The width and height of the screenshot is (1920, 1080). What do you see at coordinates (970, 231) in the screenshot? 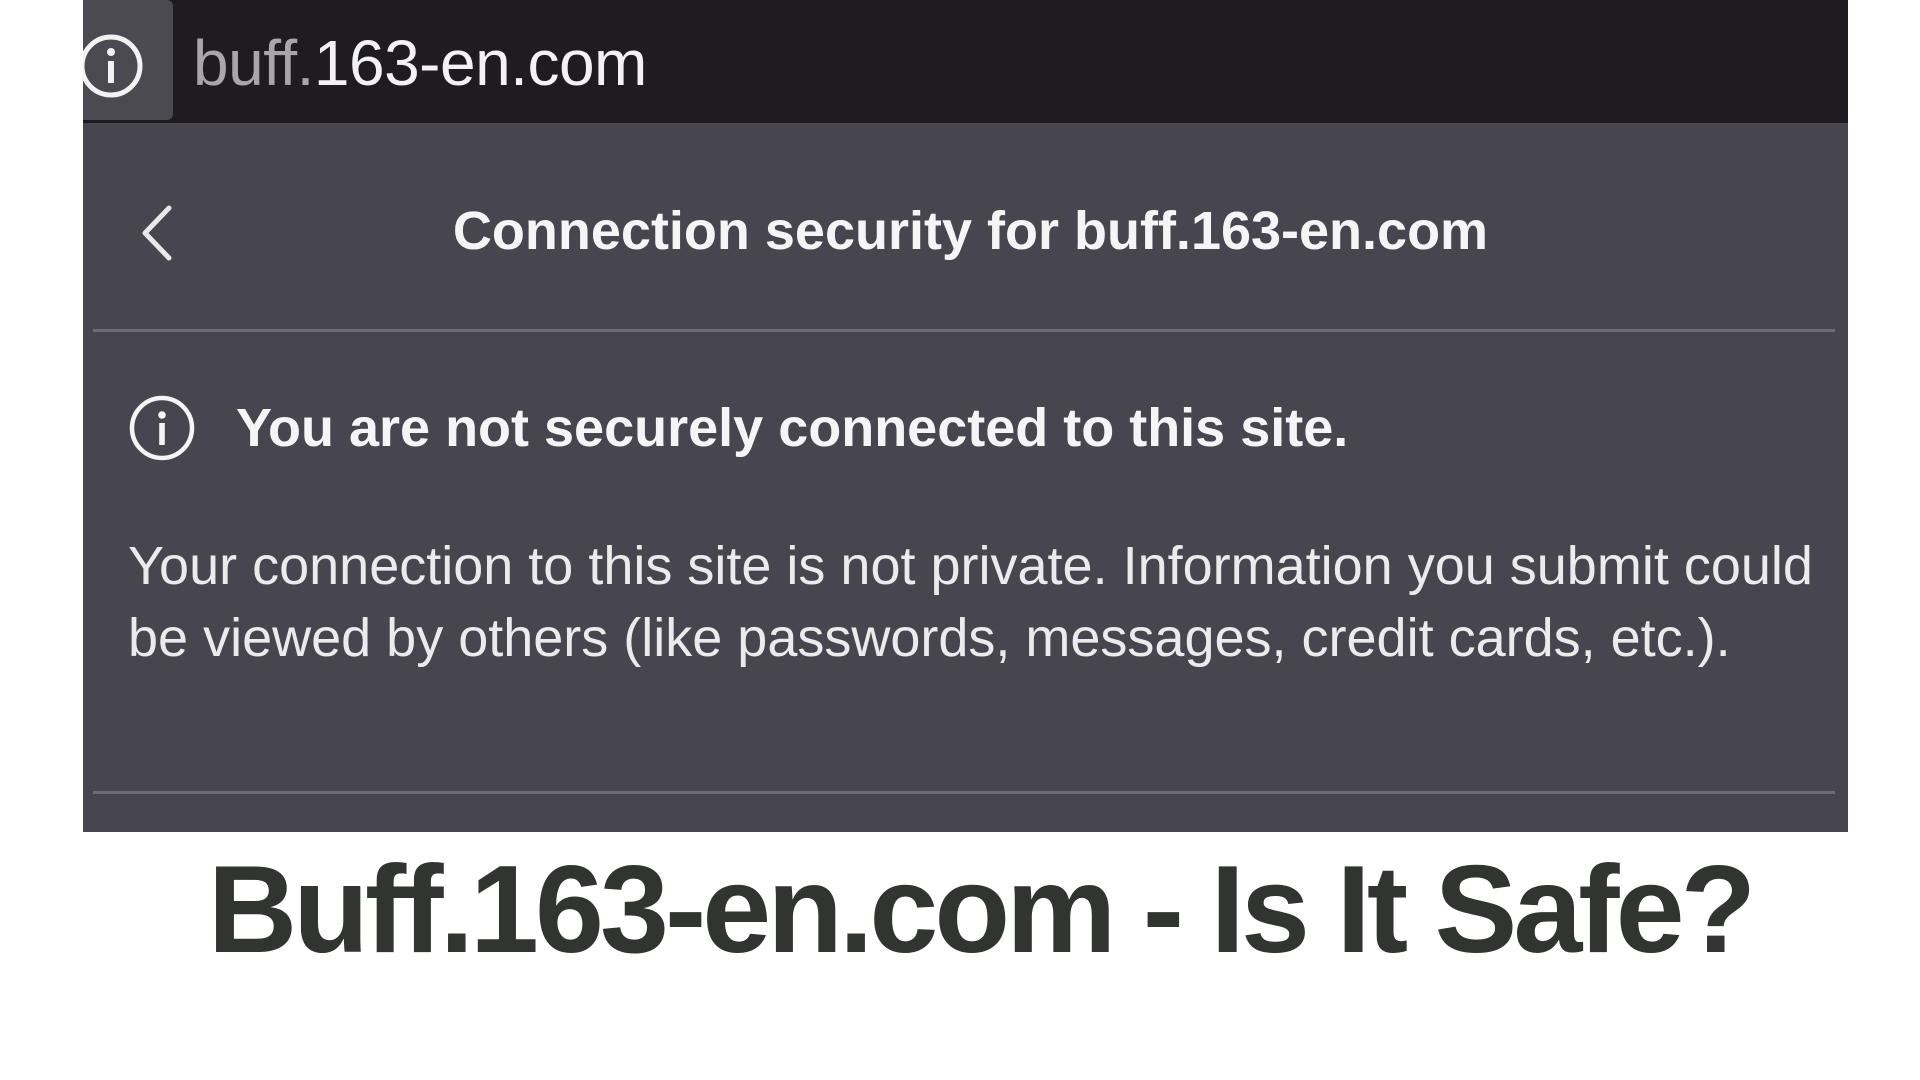
I see `panel-title: Connection security for buff.163-en.com` at bounding box center [970, 231].